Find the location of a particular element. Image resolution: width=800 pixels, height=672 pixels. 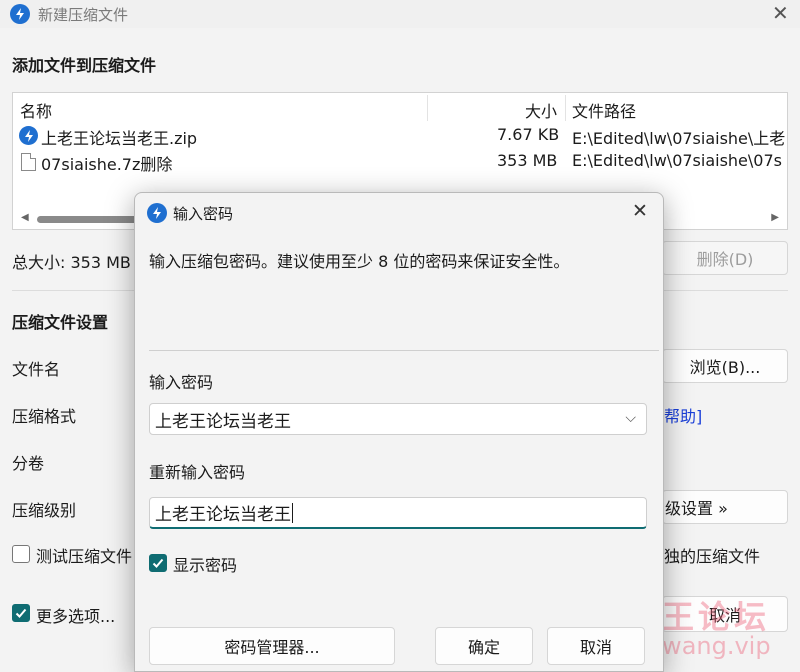

text-cursor is located at coordinates (292, 512).